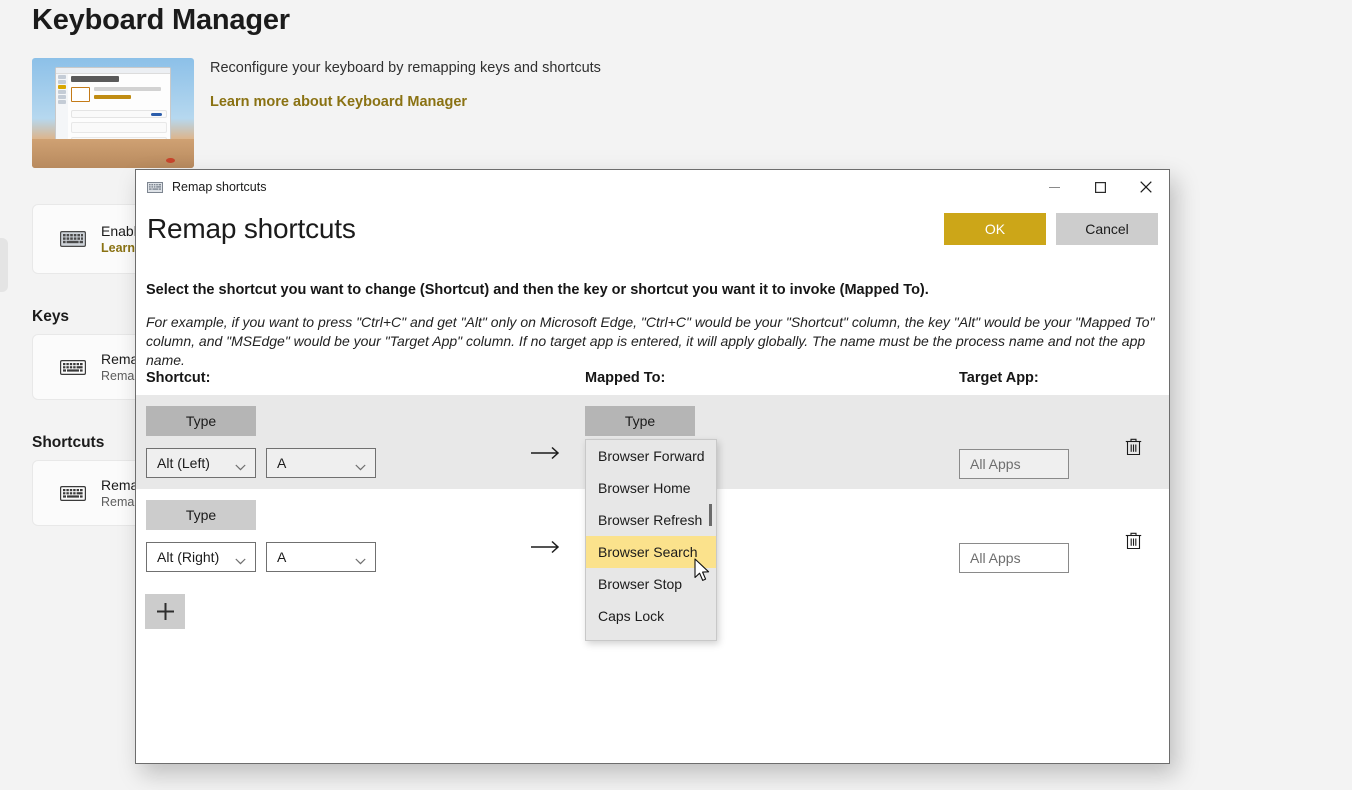 This screenshot has width=1352, height=790. I want to click on cancel-button: Cancel, so click(1107, 229).